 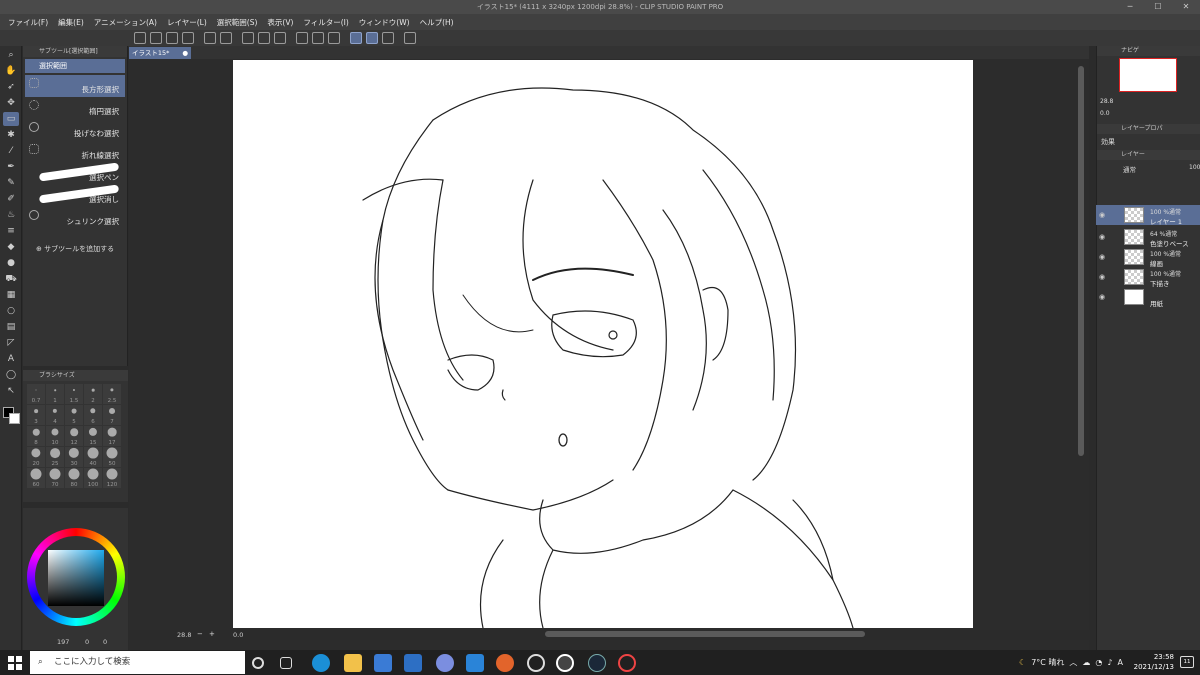 I want to click on tray-overflow-icon: ︿, so click(x=1073, y=662).